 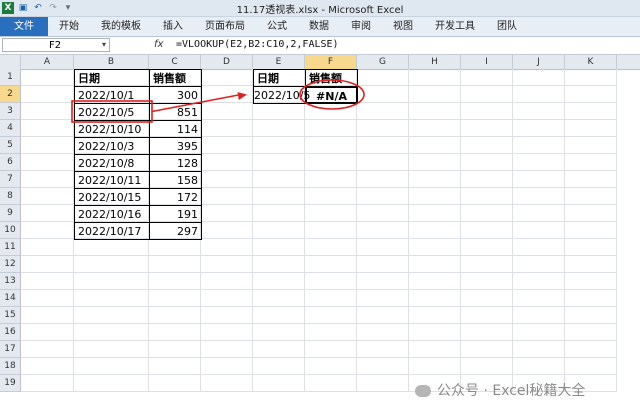 I want to click on table-cell-sales: 395, so click(x=175, y=146).